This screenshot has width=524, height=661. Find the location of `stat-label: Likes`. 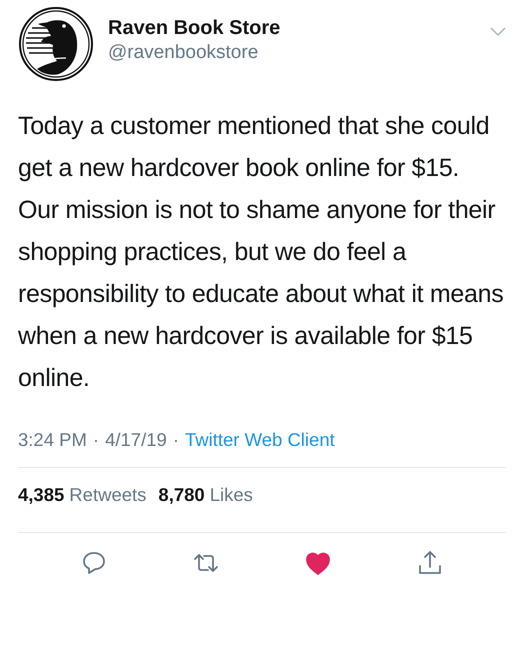

stat-label: Likes is located at coordinates (231, 495).